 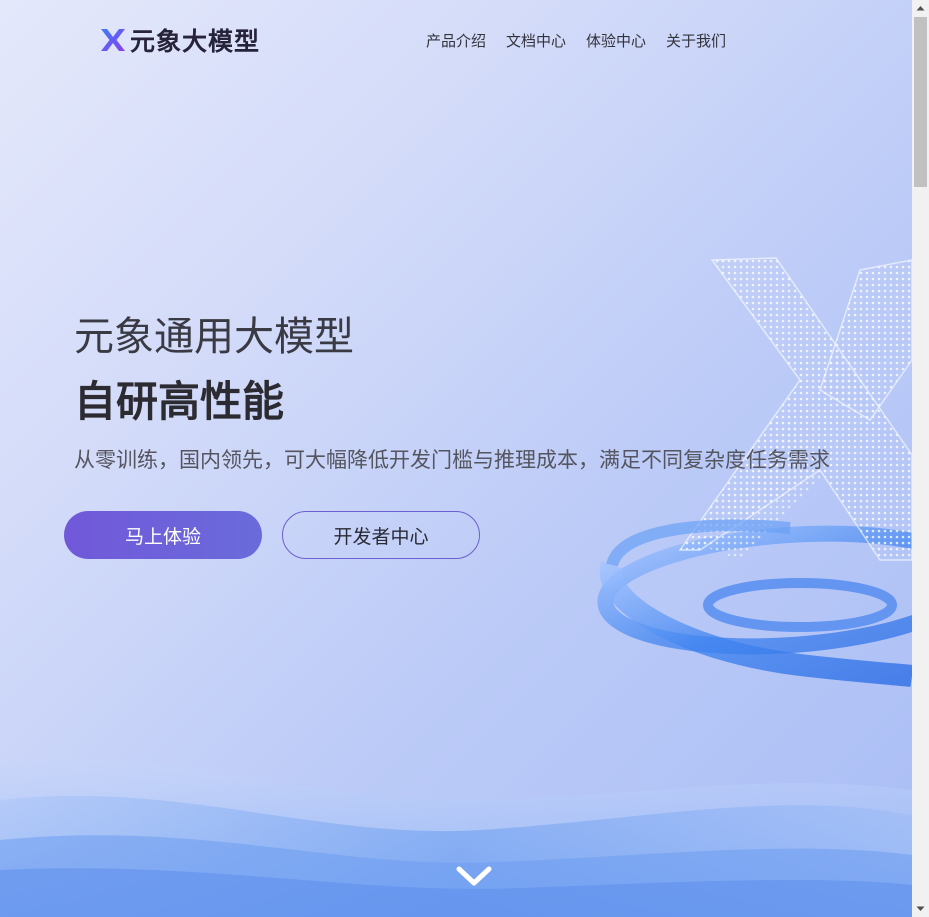 I want to click on nav-item-about: 关于我们, so click(x=696, y=40).